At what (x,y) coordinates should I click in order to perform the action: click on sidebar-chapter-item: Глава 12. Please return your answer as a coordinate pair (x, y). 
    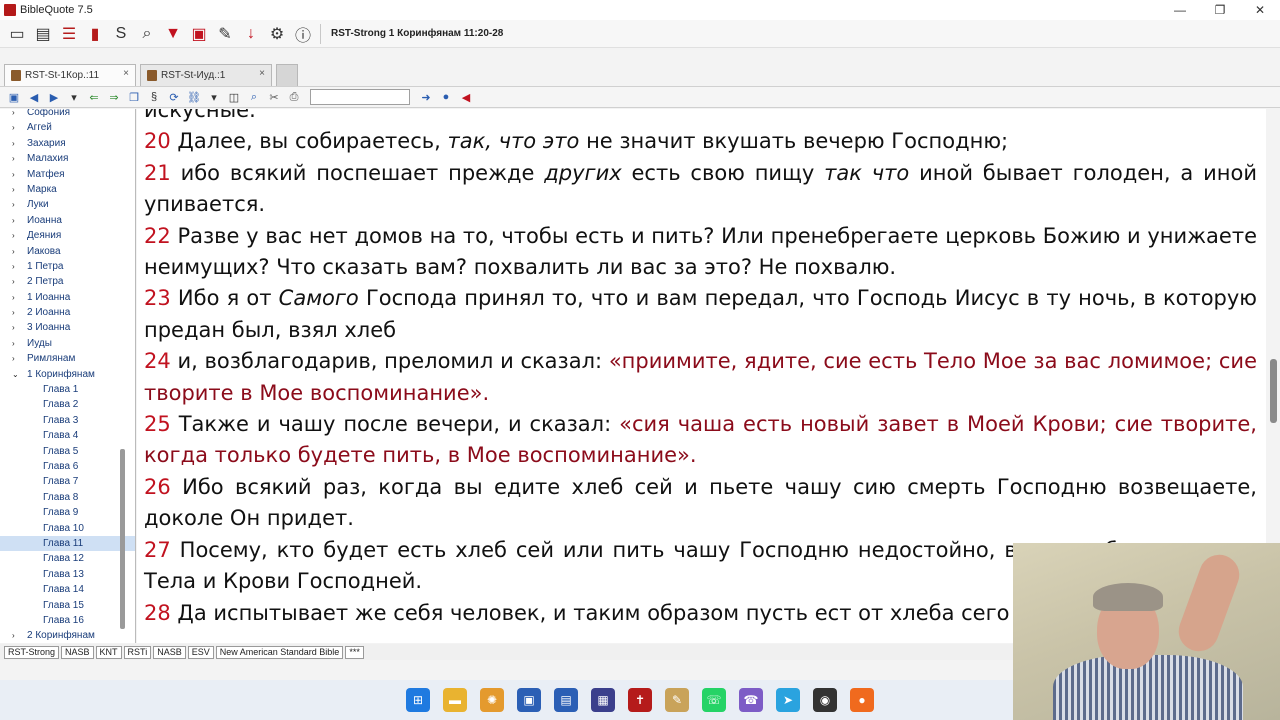
    Looking at the image, I should click on (67, 558).